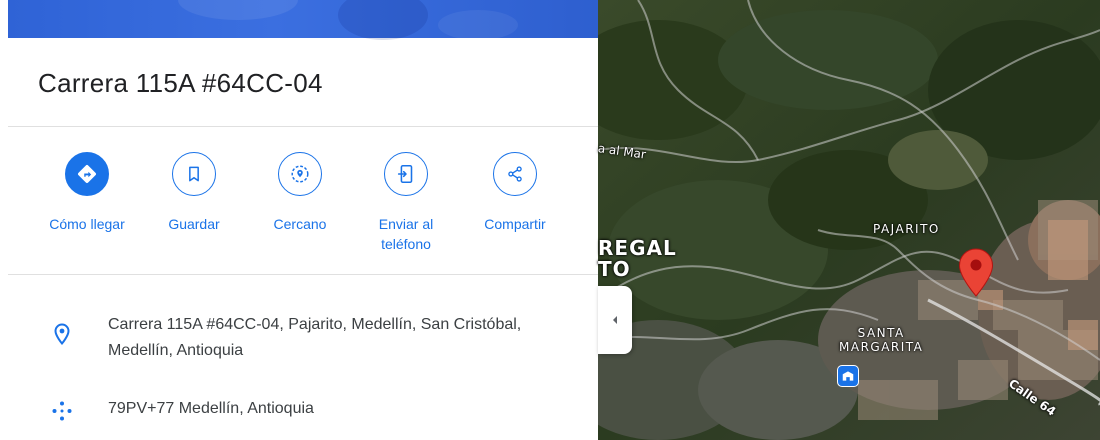 The image size is (1100, 440). Describe the element at coordinates (211, 408) in the screenshot. I see `plus-code-text: 79PV+77 Medellín, Antioquia` at that location.